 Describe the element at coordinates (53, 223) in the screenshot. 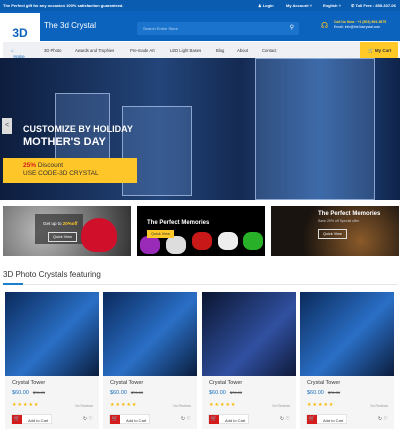

I see `banner-text: Get up to` at that location.